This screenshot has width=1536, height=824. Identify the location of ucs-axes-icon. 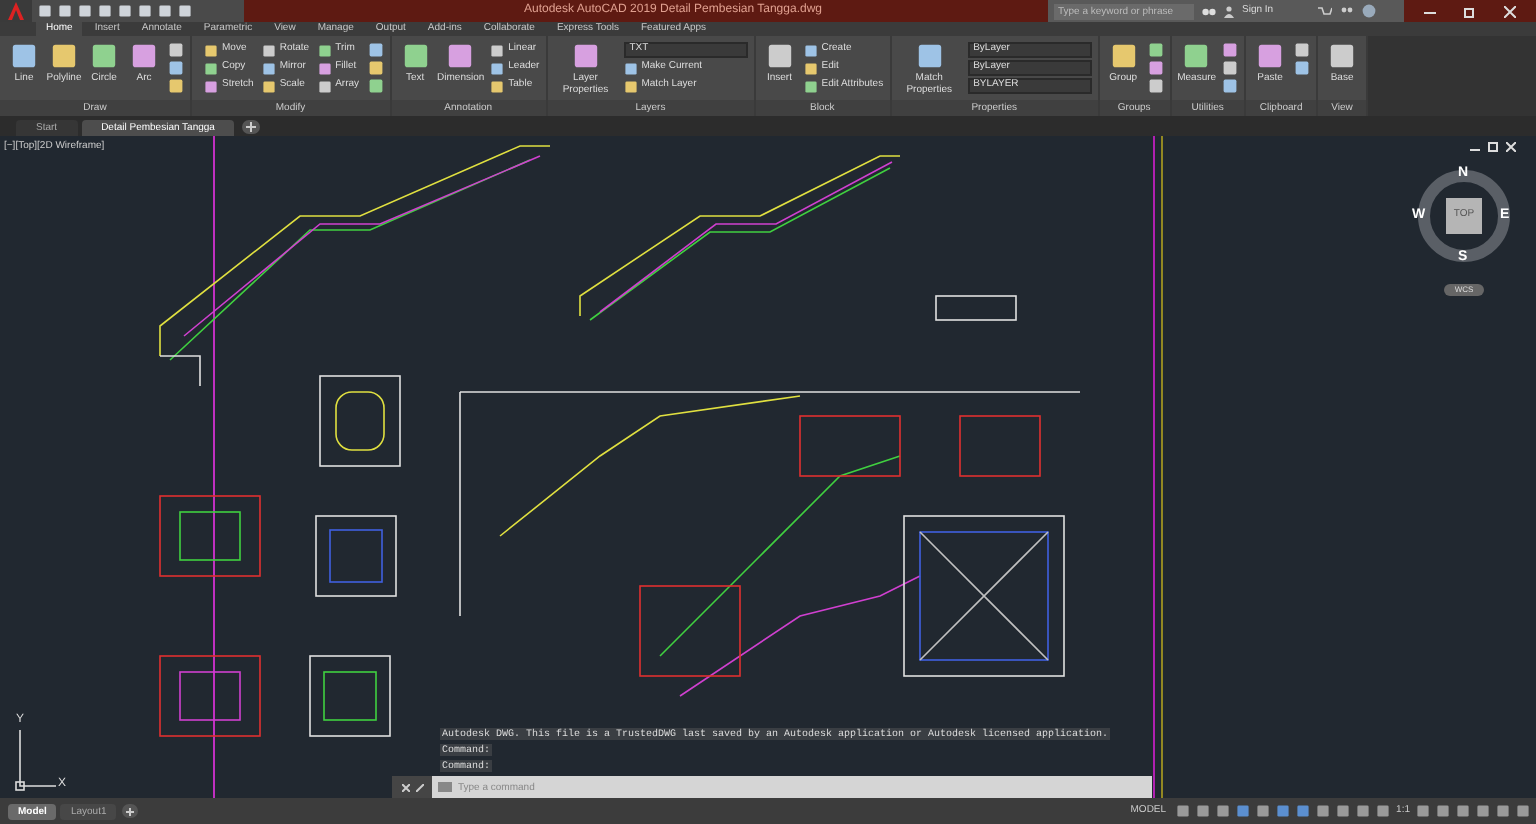
(36, 760).